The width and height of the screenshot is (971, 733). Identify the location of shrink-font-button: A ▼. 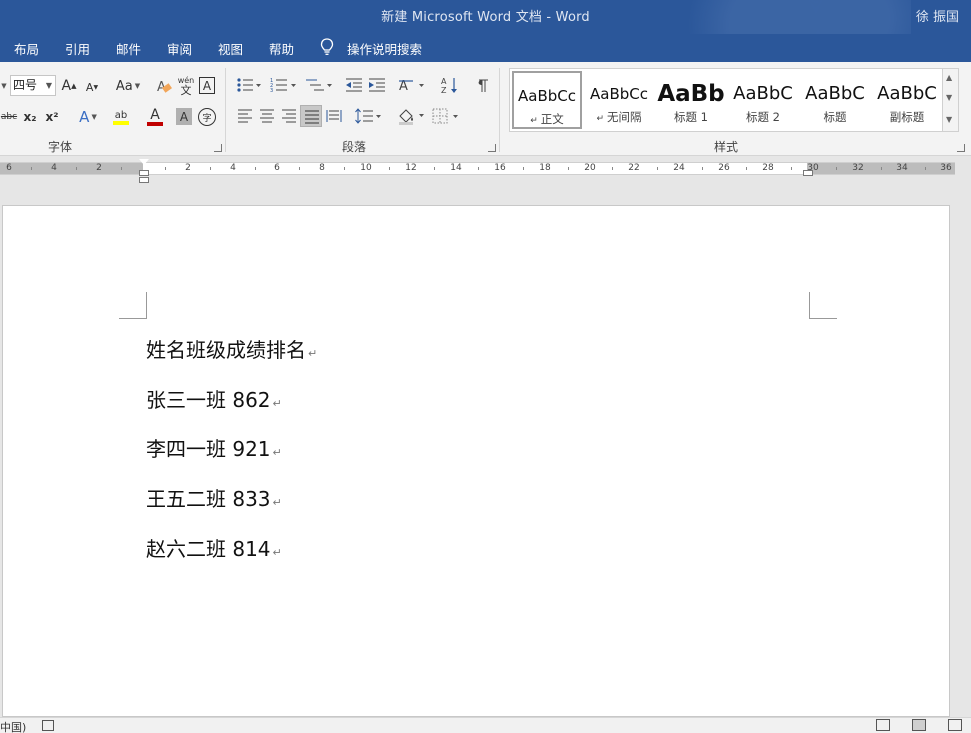
(92, 87).